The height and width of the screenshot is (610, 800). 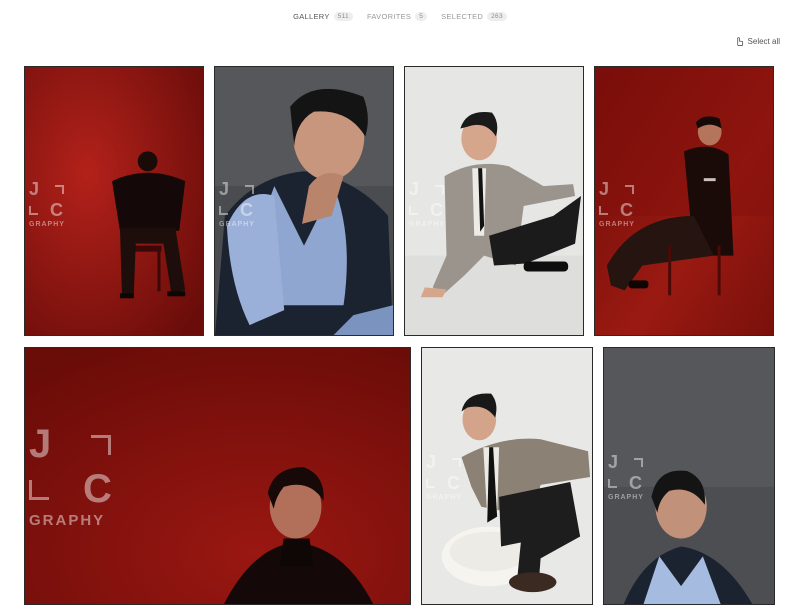 I want to click on tab-selected: SELECTED 263, so click(x=474, y=16).